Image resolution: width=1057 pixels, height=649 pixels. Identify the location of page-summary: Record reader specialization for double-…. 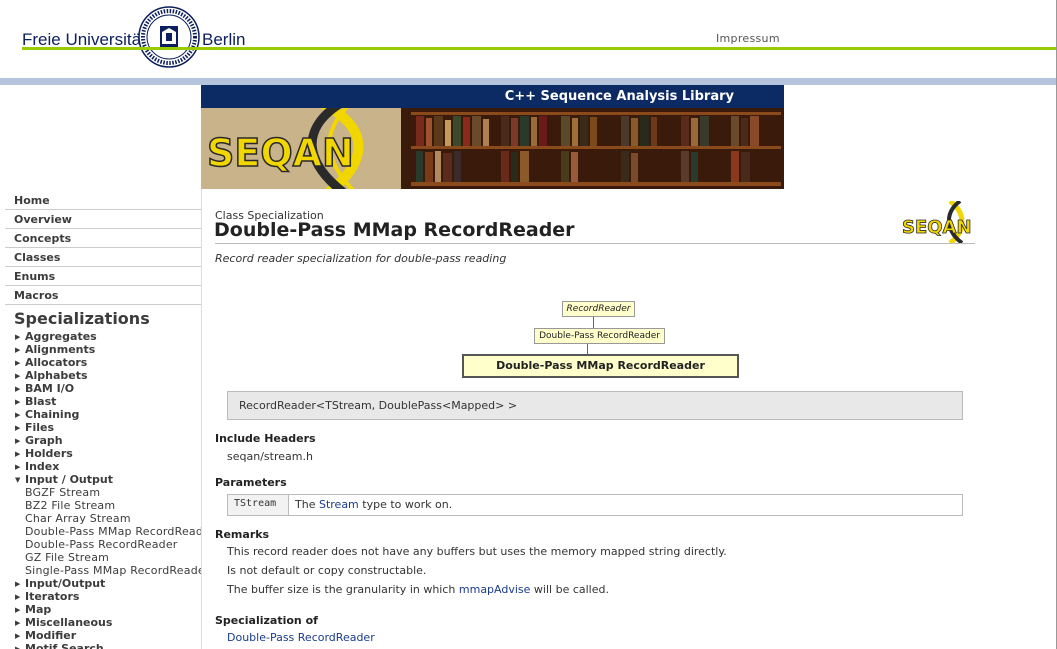
(361, 258).